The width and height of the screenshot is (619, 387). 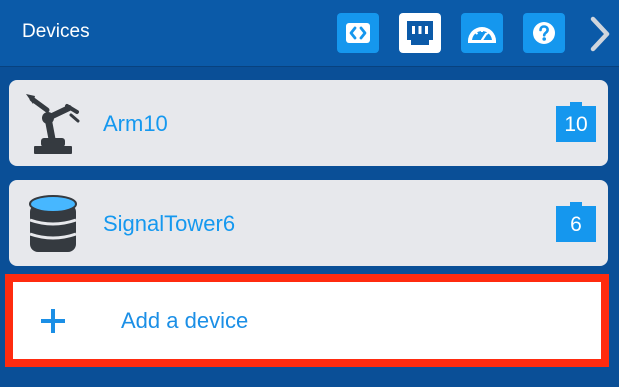 I want to click on question-icon, so click(x=544, y=33).